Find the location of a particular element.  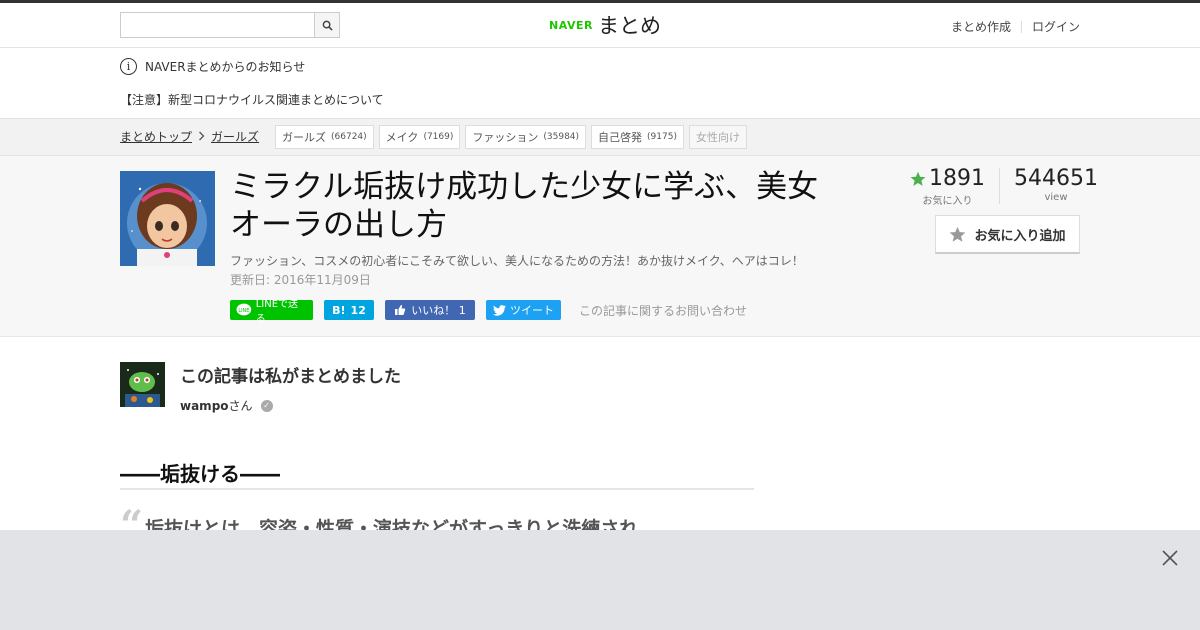

views-stat: 544651 view is located at coordinates (1056, 186).